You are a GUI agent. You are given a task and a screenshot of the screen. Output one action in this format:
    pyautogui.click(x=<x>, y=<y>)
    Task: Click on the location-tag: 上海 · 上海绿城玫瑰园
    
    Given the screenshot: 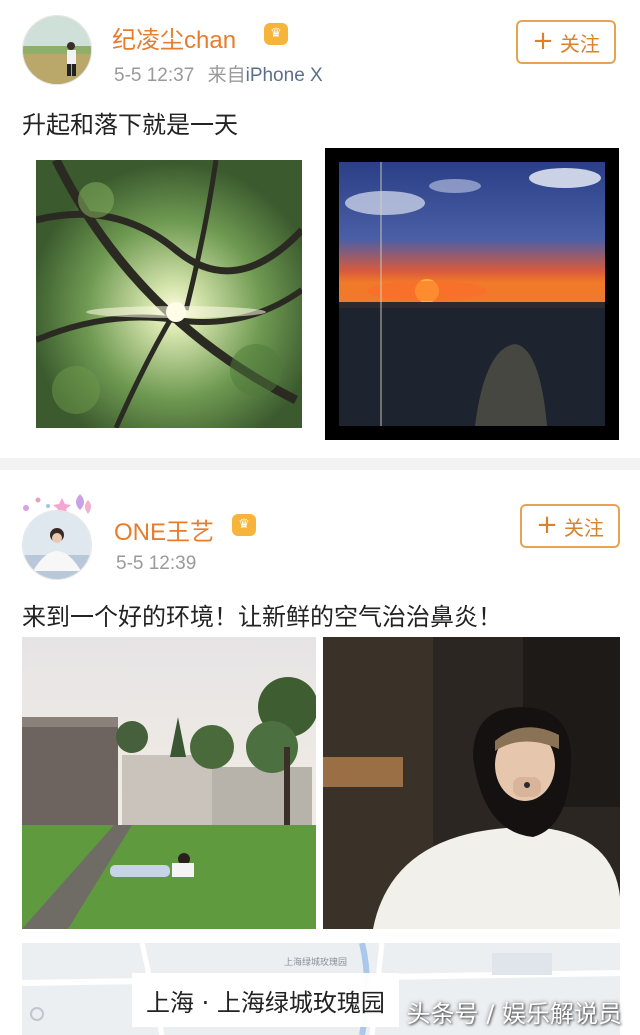 What is the action you would take?
    pyautogui.click(x=265, y=1000)
    